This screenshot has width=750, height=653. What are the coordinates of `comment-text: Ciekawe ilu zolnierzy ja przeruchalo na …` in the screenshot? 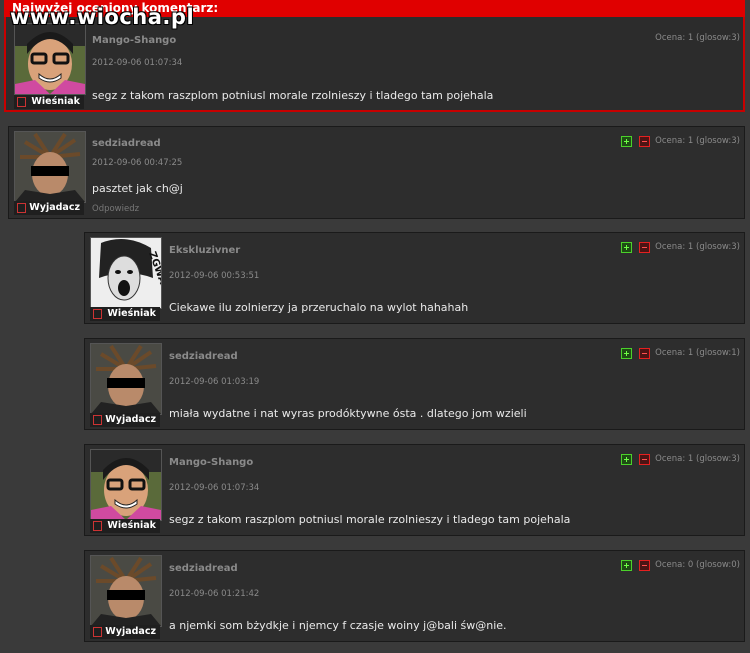 It's located at (319, 307).